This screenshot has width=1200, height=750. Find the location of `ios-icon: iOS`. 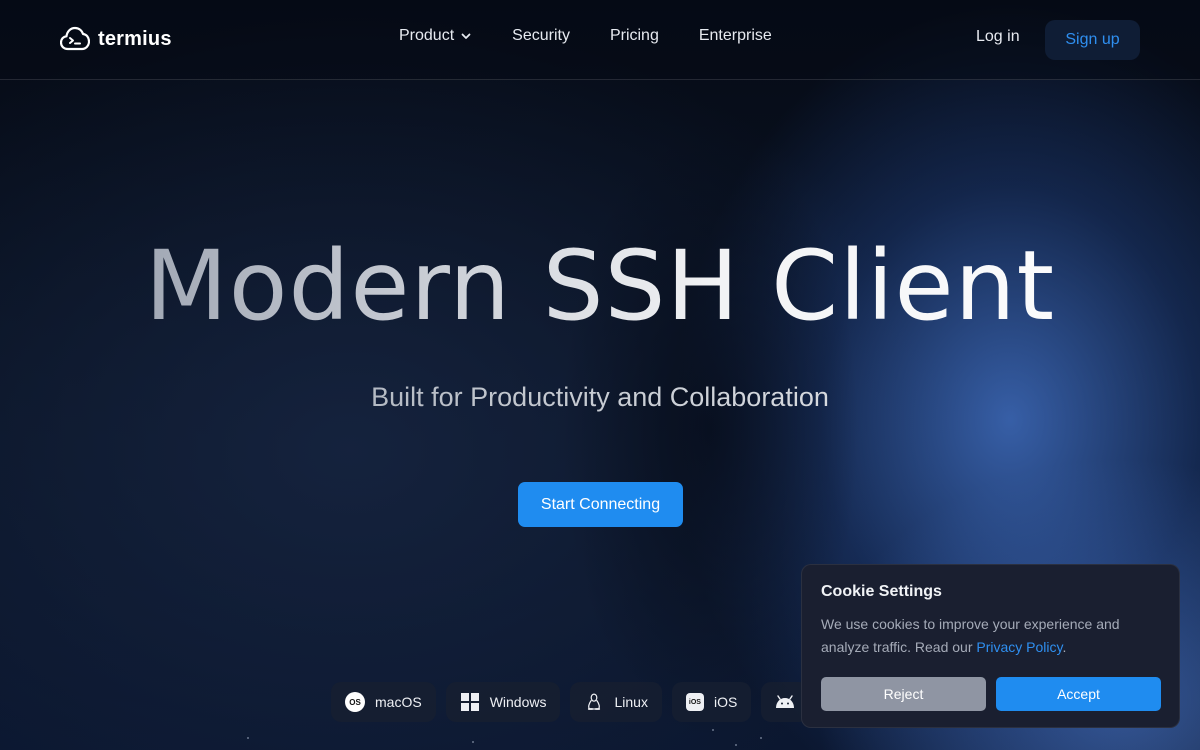

ios-icon: iOS is located at coordinates (694, 702).